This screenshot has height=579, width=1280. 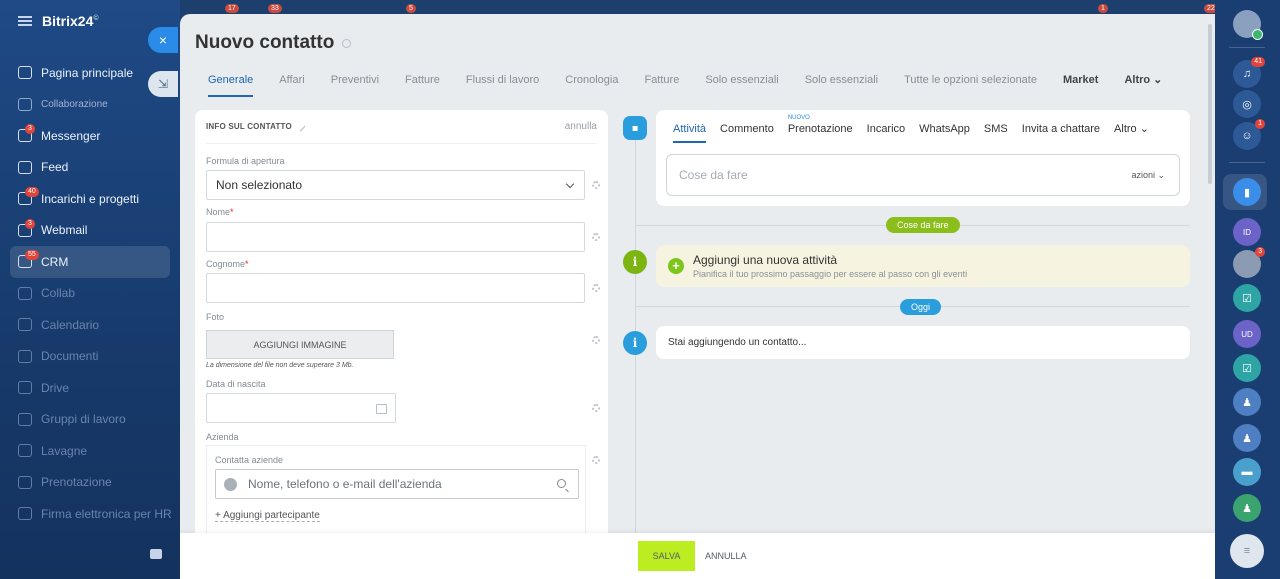 I want to click on menu-icon, so click(x=25, y=21).